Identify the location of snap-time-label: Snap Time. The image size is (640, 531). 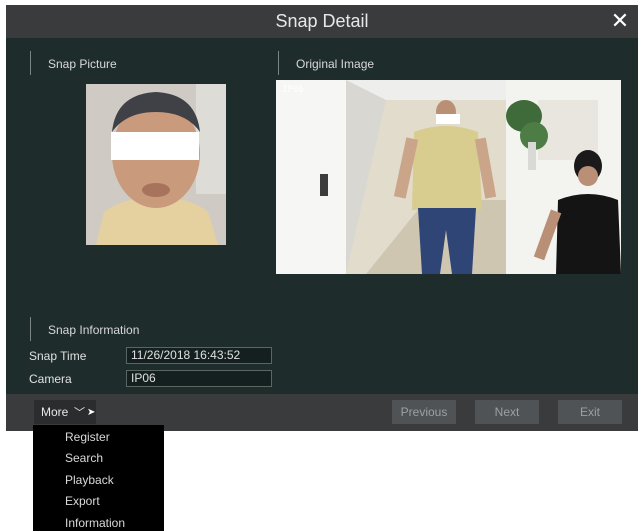
(58, 356).